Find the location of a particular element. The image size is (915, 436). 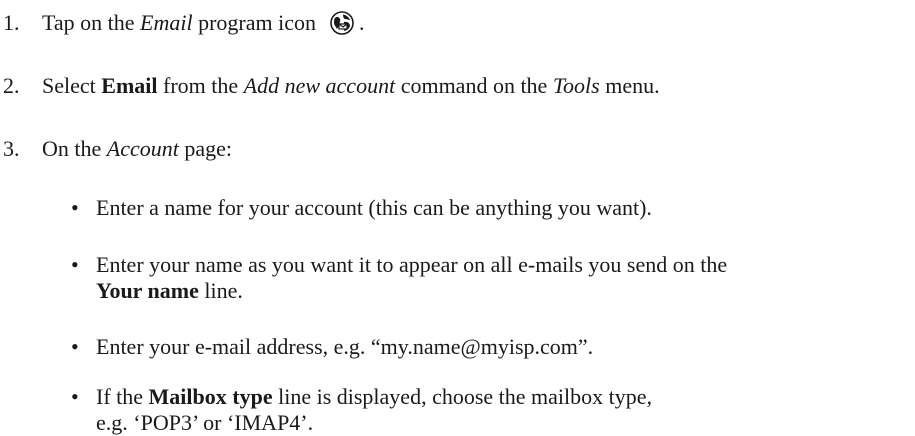

step-number: 2. is located at coordinates (11, 85).